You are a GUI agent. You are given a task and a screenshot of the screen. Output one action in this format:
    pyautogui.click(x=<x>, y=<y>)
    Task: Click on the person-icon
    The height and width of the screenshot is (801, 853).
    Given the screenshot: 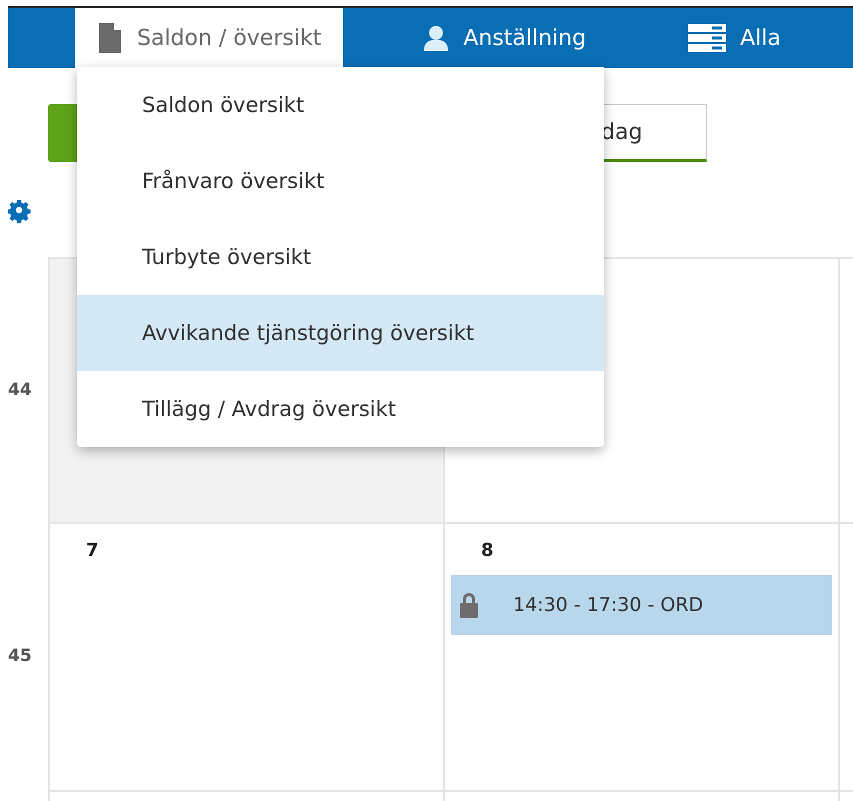 What is the action you would take?
    pyautogui.click(x=436, y=38)
    